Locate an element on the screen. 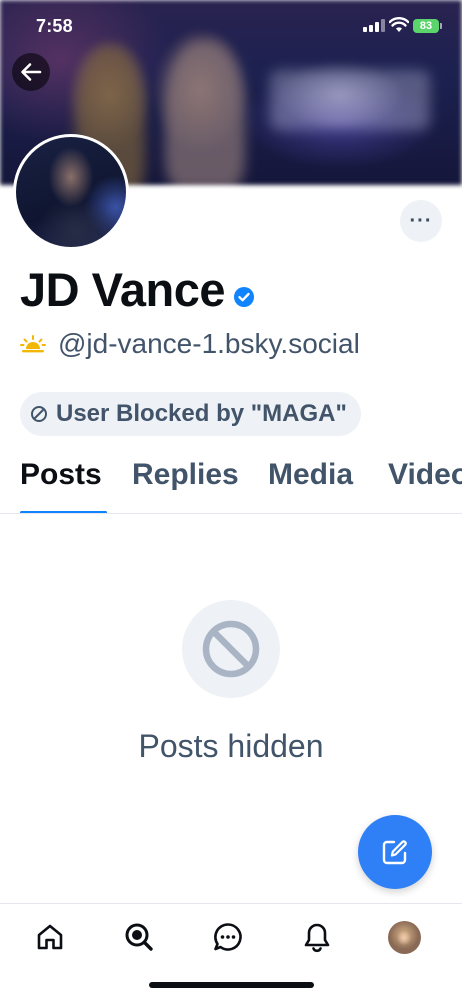 The width and height of the screenshot is (462, 1000). ellipsis-icon: ··· is located at coordinates (421, 220).